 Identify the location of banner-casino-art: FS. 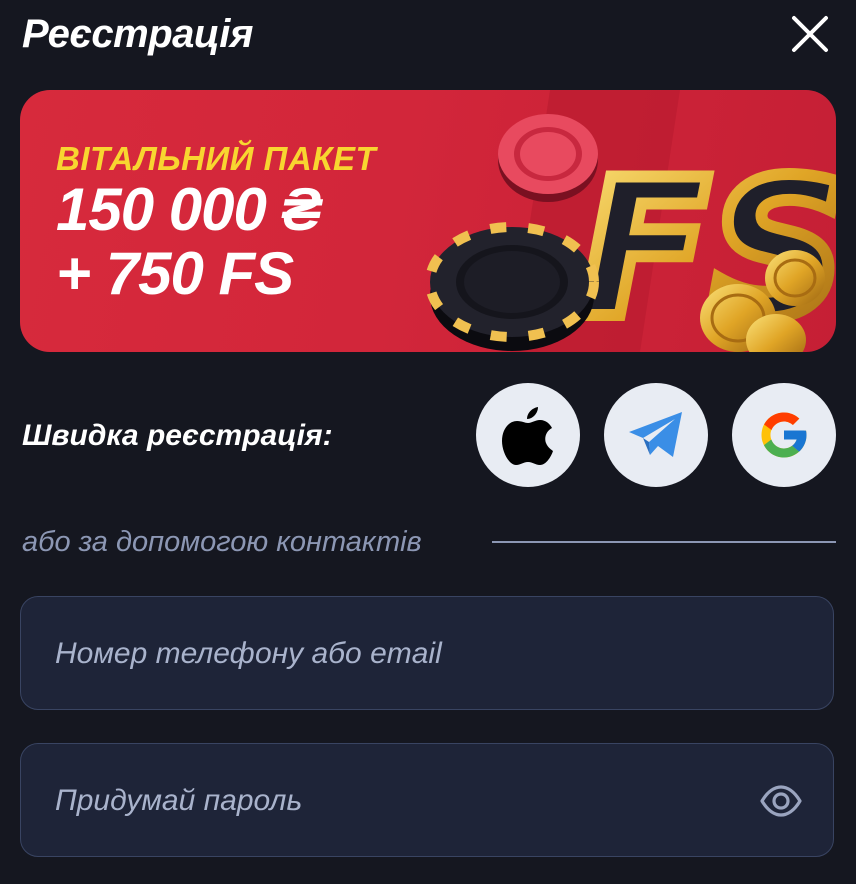
(630, 221).